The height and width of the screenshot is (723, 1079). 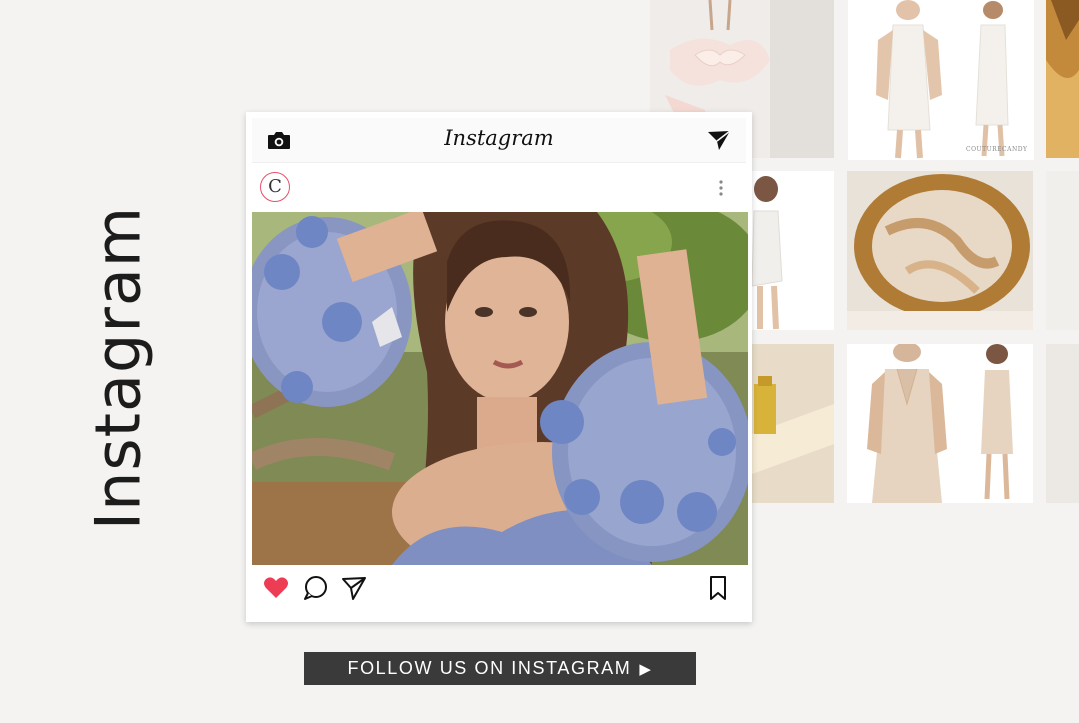 What do you see at coordinates (940, 250) in the screenshot?
I see `grid-photo-mirror` at bounding box center [940, 250].